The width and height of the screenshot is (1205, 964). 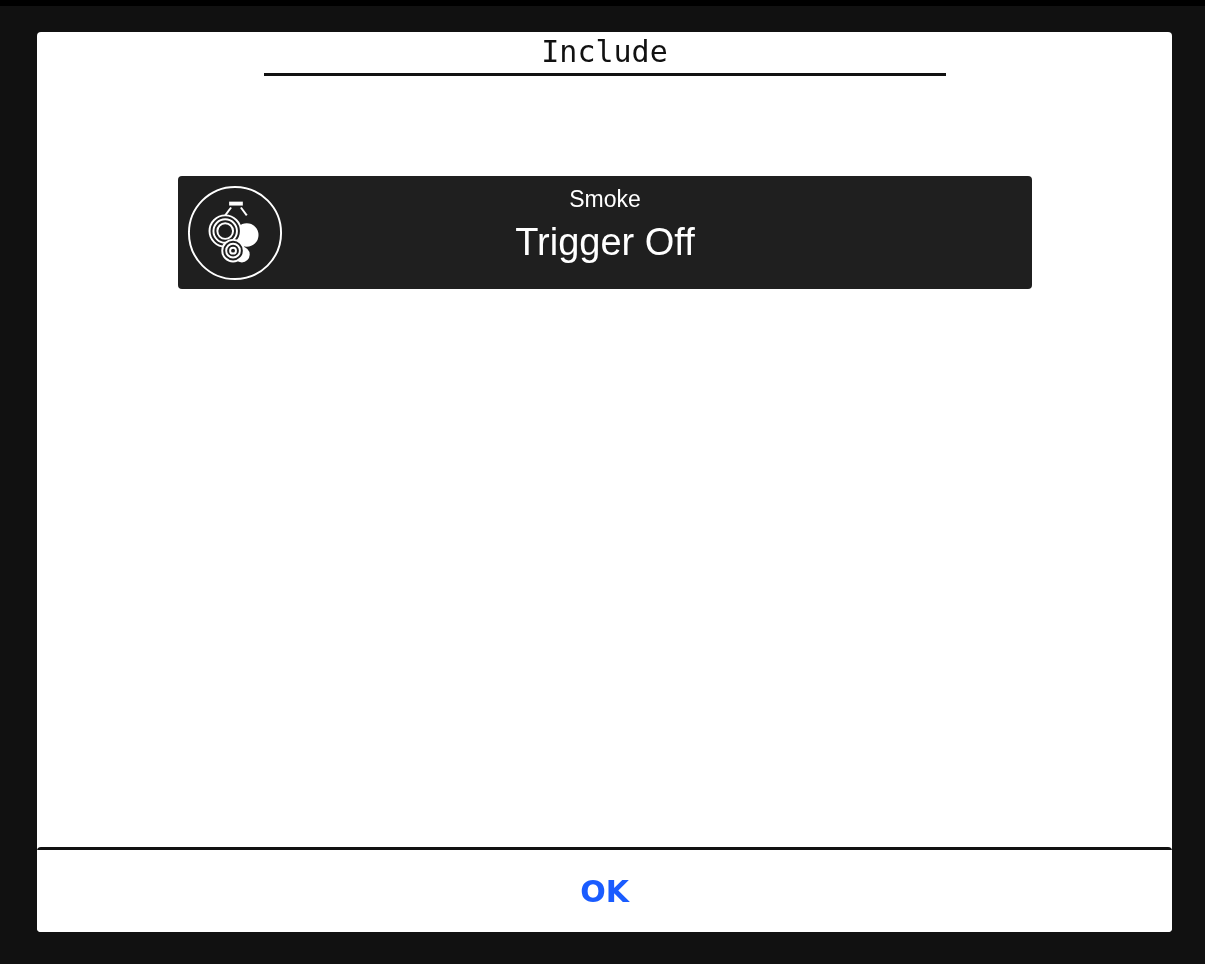 What do you see at coordinates (235, 232) in the screenshot?
I see `smoke-detector-icon` at bounding box center [235, 232].